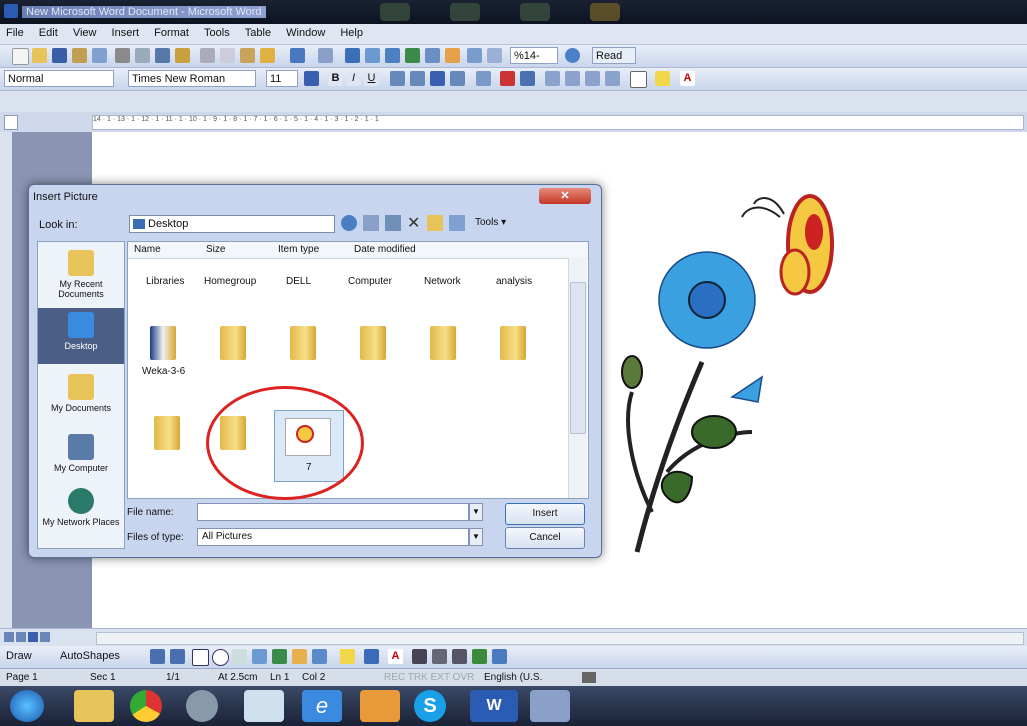 The height and width of the screenshot is (726, 1027). I want to click on align-left-icon, so click(397, 78).